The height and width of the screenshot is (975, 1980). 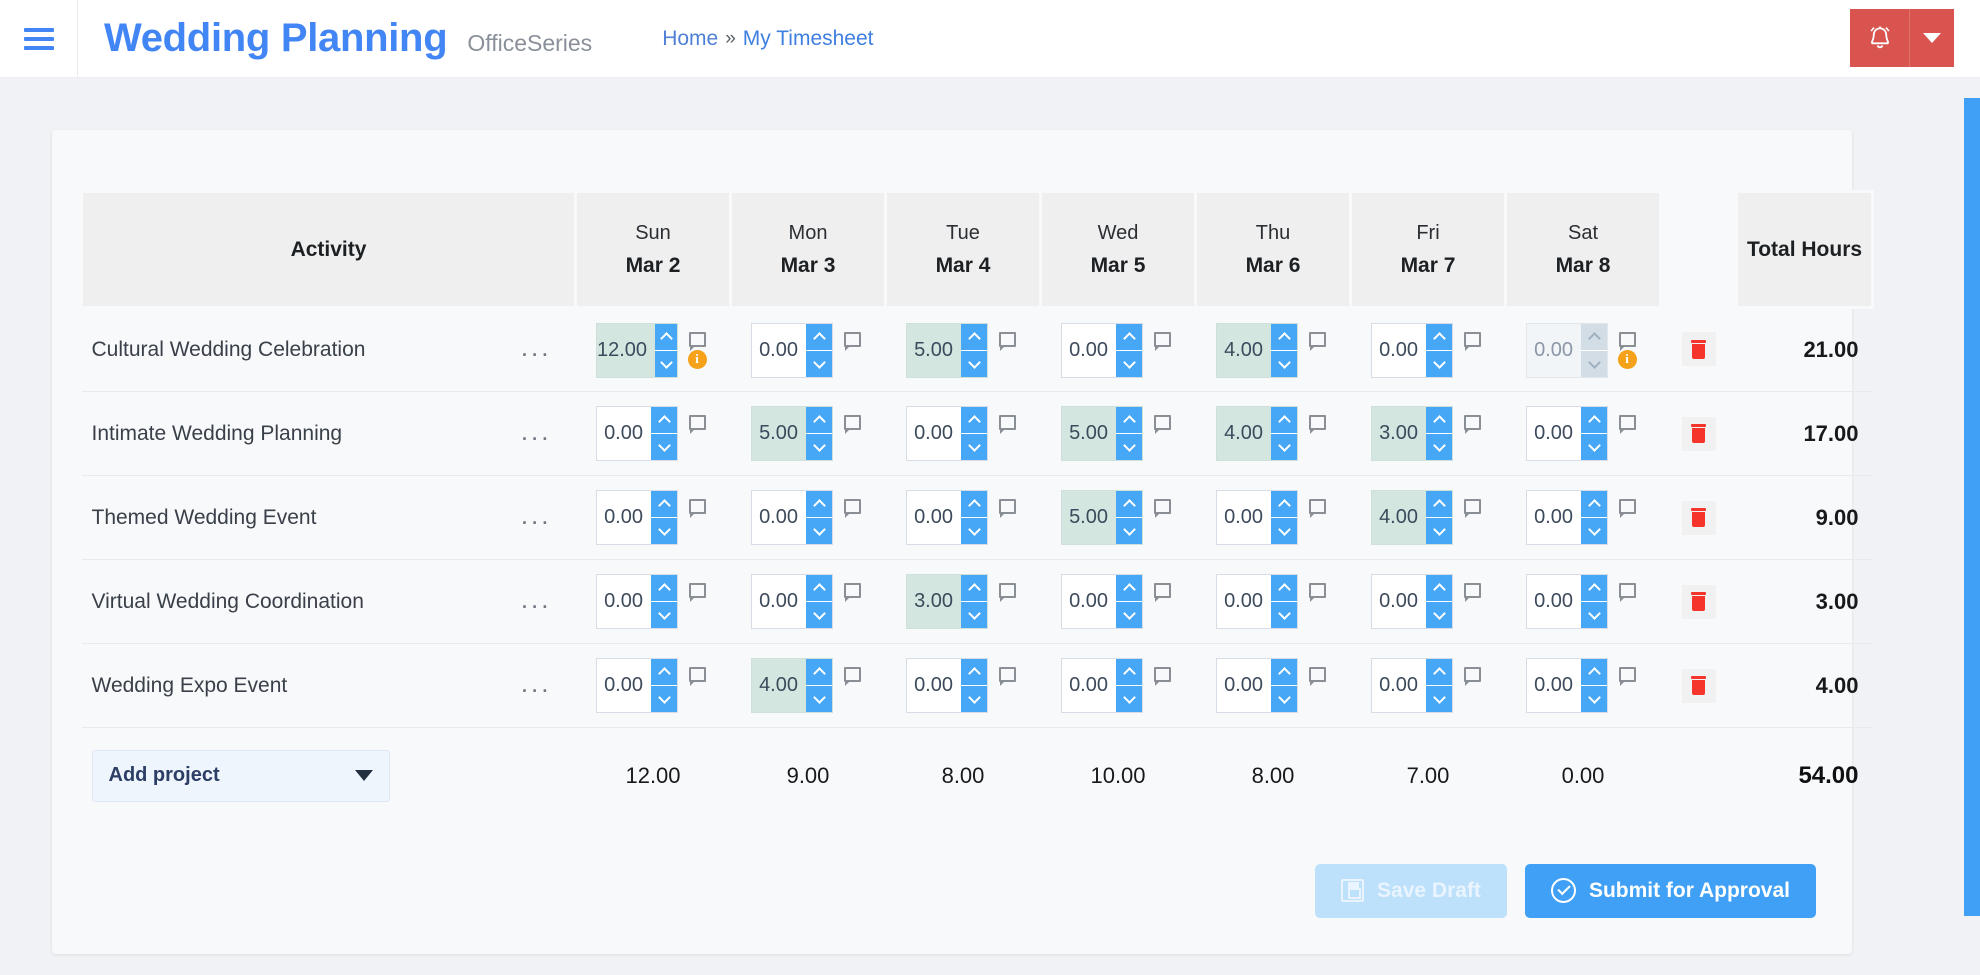 I want to click on notifications-dropdown-button, so click(x=1932, y=38).